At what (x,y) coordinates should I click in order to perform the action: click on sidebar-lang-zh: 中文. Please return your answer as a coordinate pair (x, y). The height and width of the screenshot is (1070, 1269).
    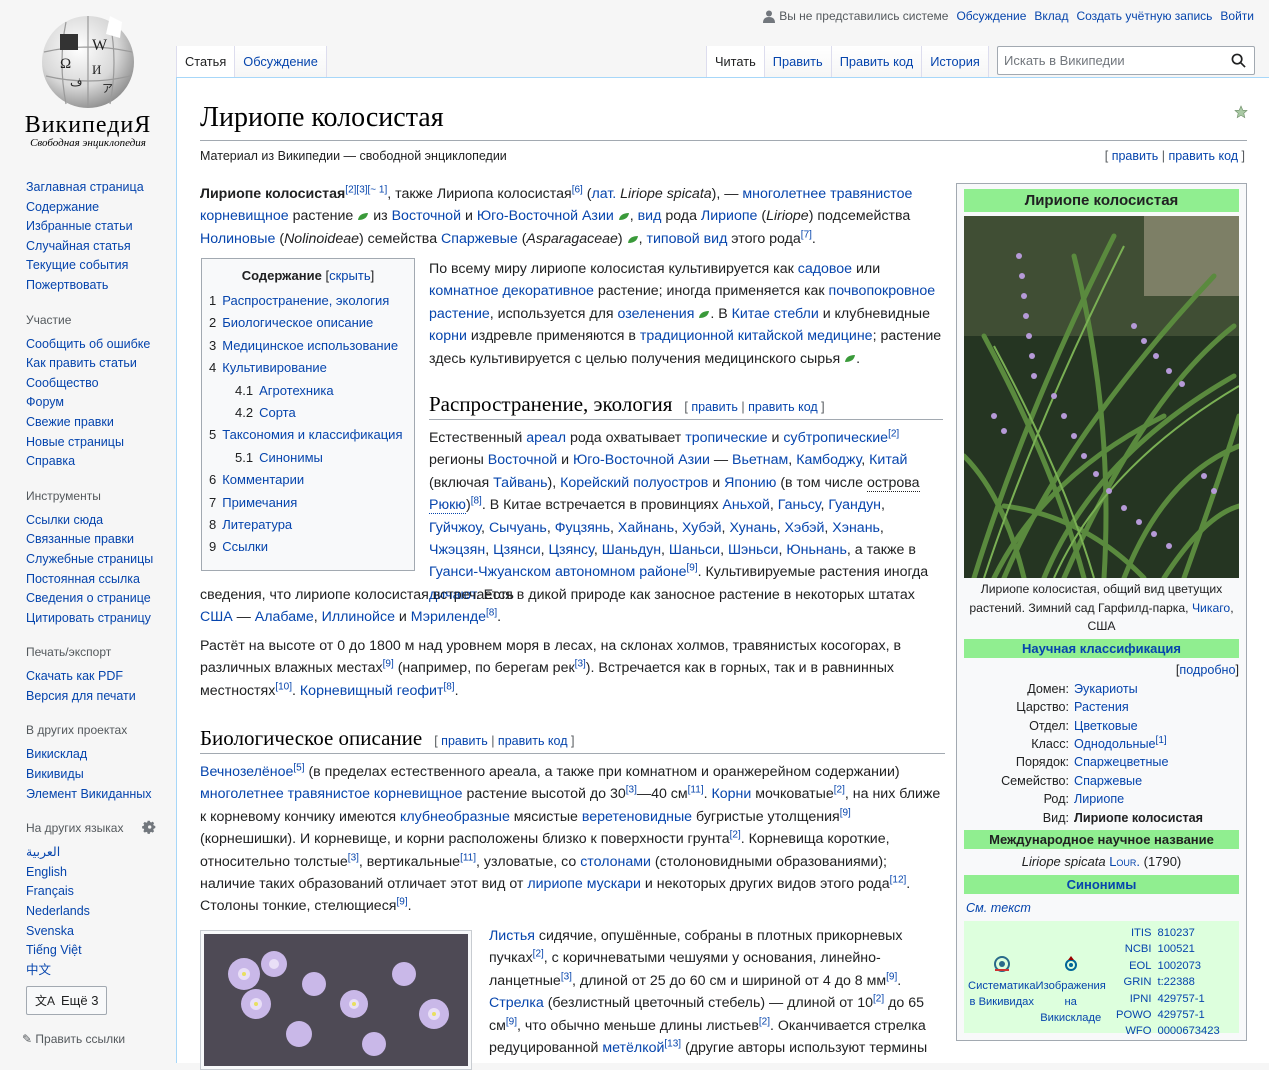
    Looking at the image, I should click on (38, 970).